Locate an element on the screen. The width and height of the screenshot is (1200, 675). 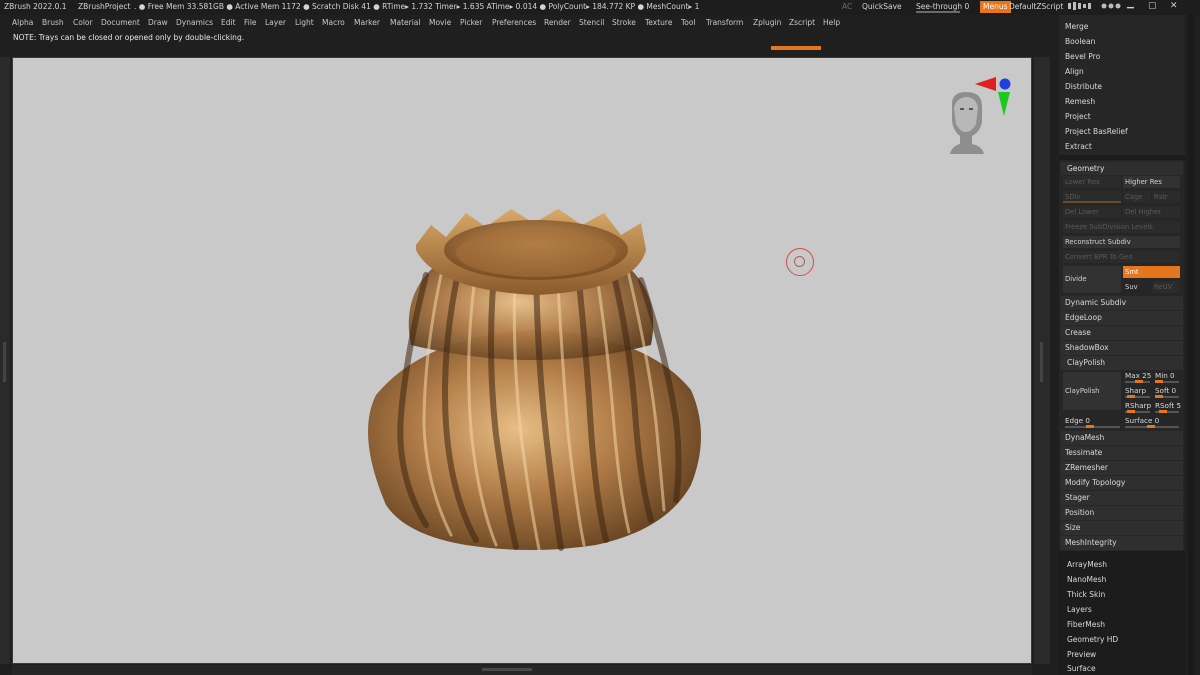
left-tray-handle is located at coordinates (4, 362).